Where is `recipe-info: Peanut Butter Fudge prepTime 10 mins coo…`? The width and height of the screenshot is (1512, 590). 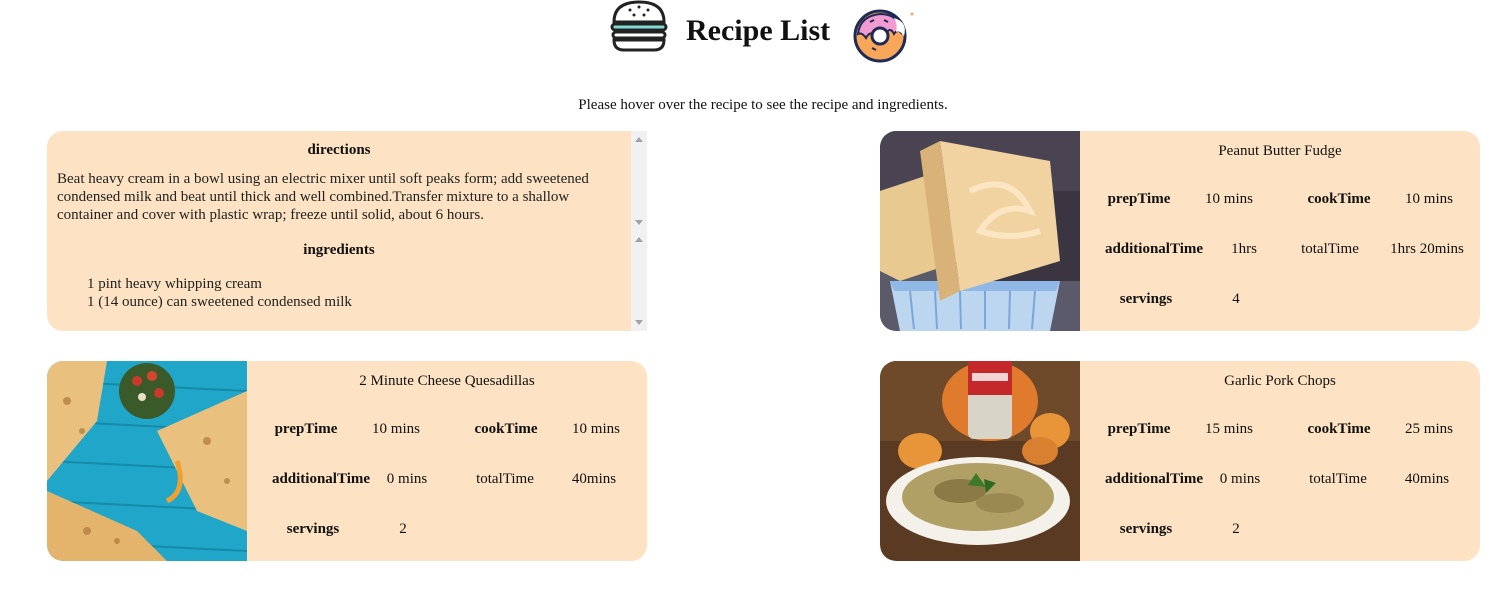
recipe-info: Peanut Butter Fudge prepTime 10 mins coo… is located at coordinates (1280, 231).